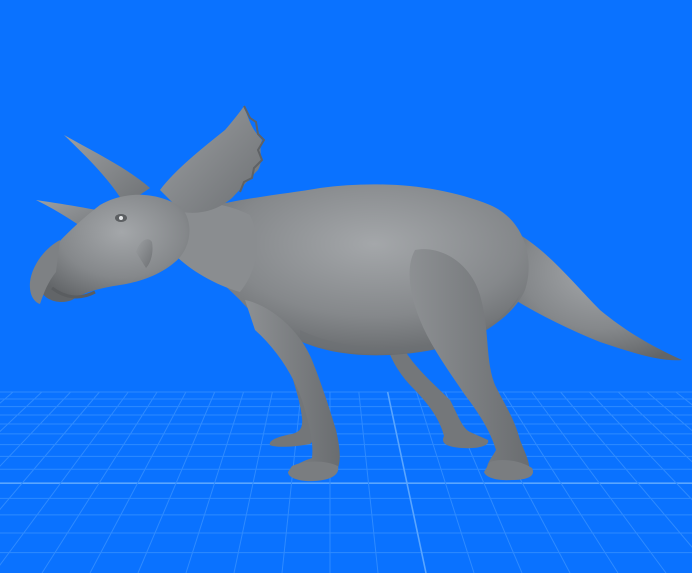 The height and width of the screenshot is (573, 692). I want to click on near-fore-foot, so click(313, 471).